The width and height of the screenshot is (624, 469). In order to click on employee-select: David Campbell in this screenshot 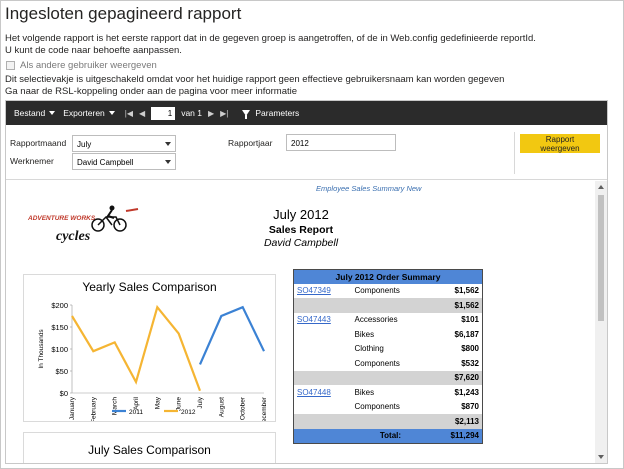, I will do `click(124, 161)`.